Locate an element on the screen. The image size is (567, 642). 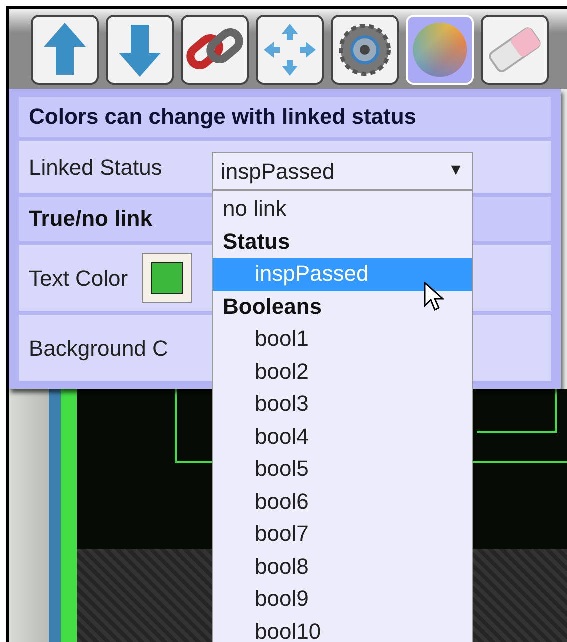
move-arrows-icon is located at coordinates (290, 50).